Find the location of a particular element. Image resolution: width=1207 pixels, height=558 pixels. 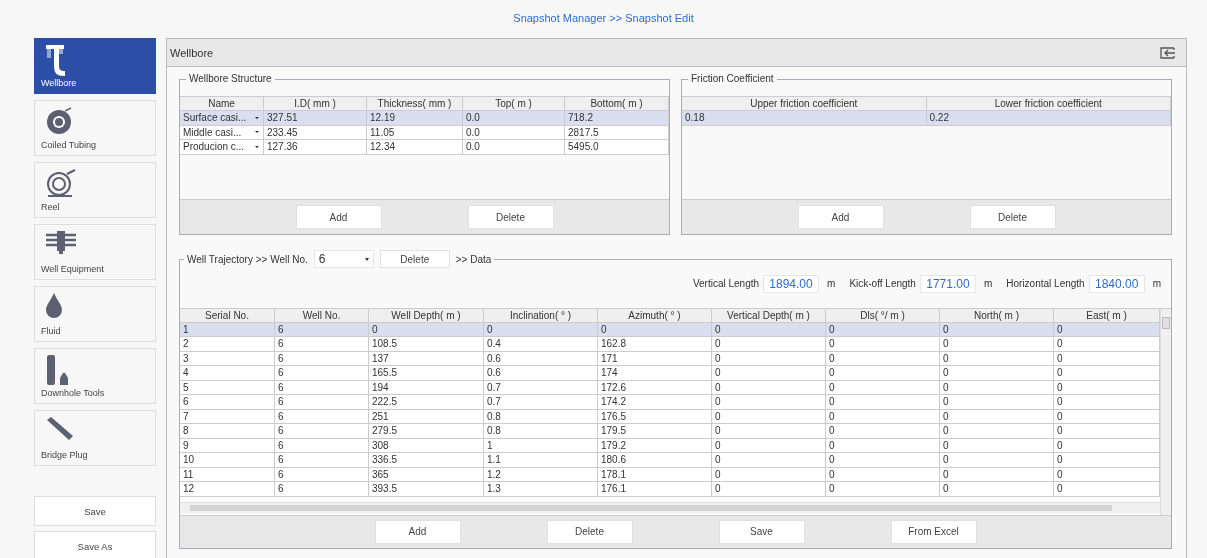

table-cell: 137 is located at coordinates (426, 358).